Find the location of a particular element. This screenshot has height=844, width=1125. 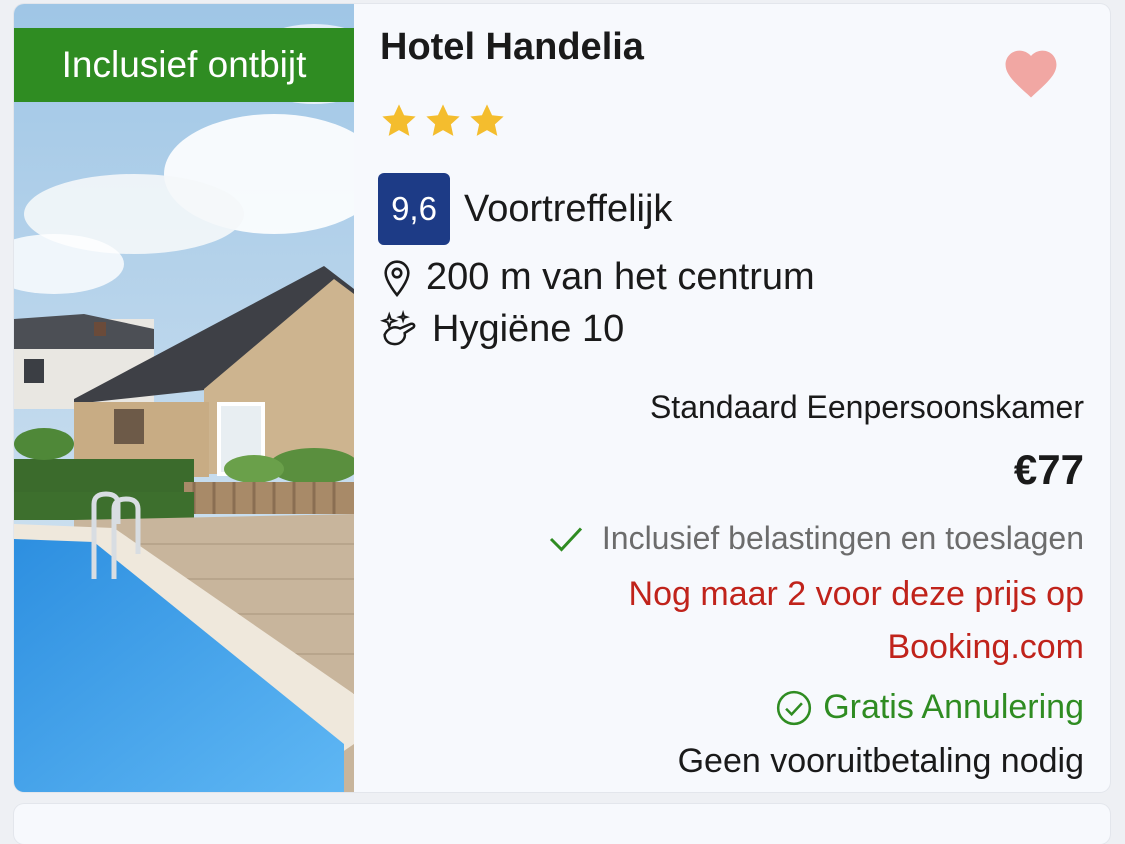

no-prepayment: Geen vooruitbetaling nodig is located at coordinates (880, 761).